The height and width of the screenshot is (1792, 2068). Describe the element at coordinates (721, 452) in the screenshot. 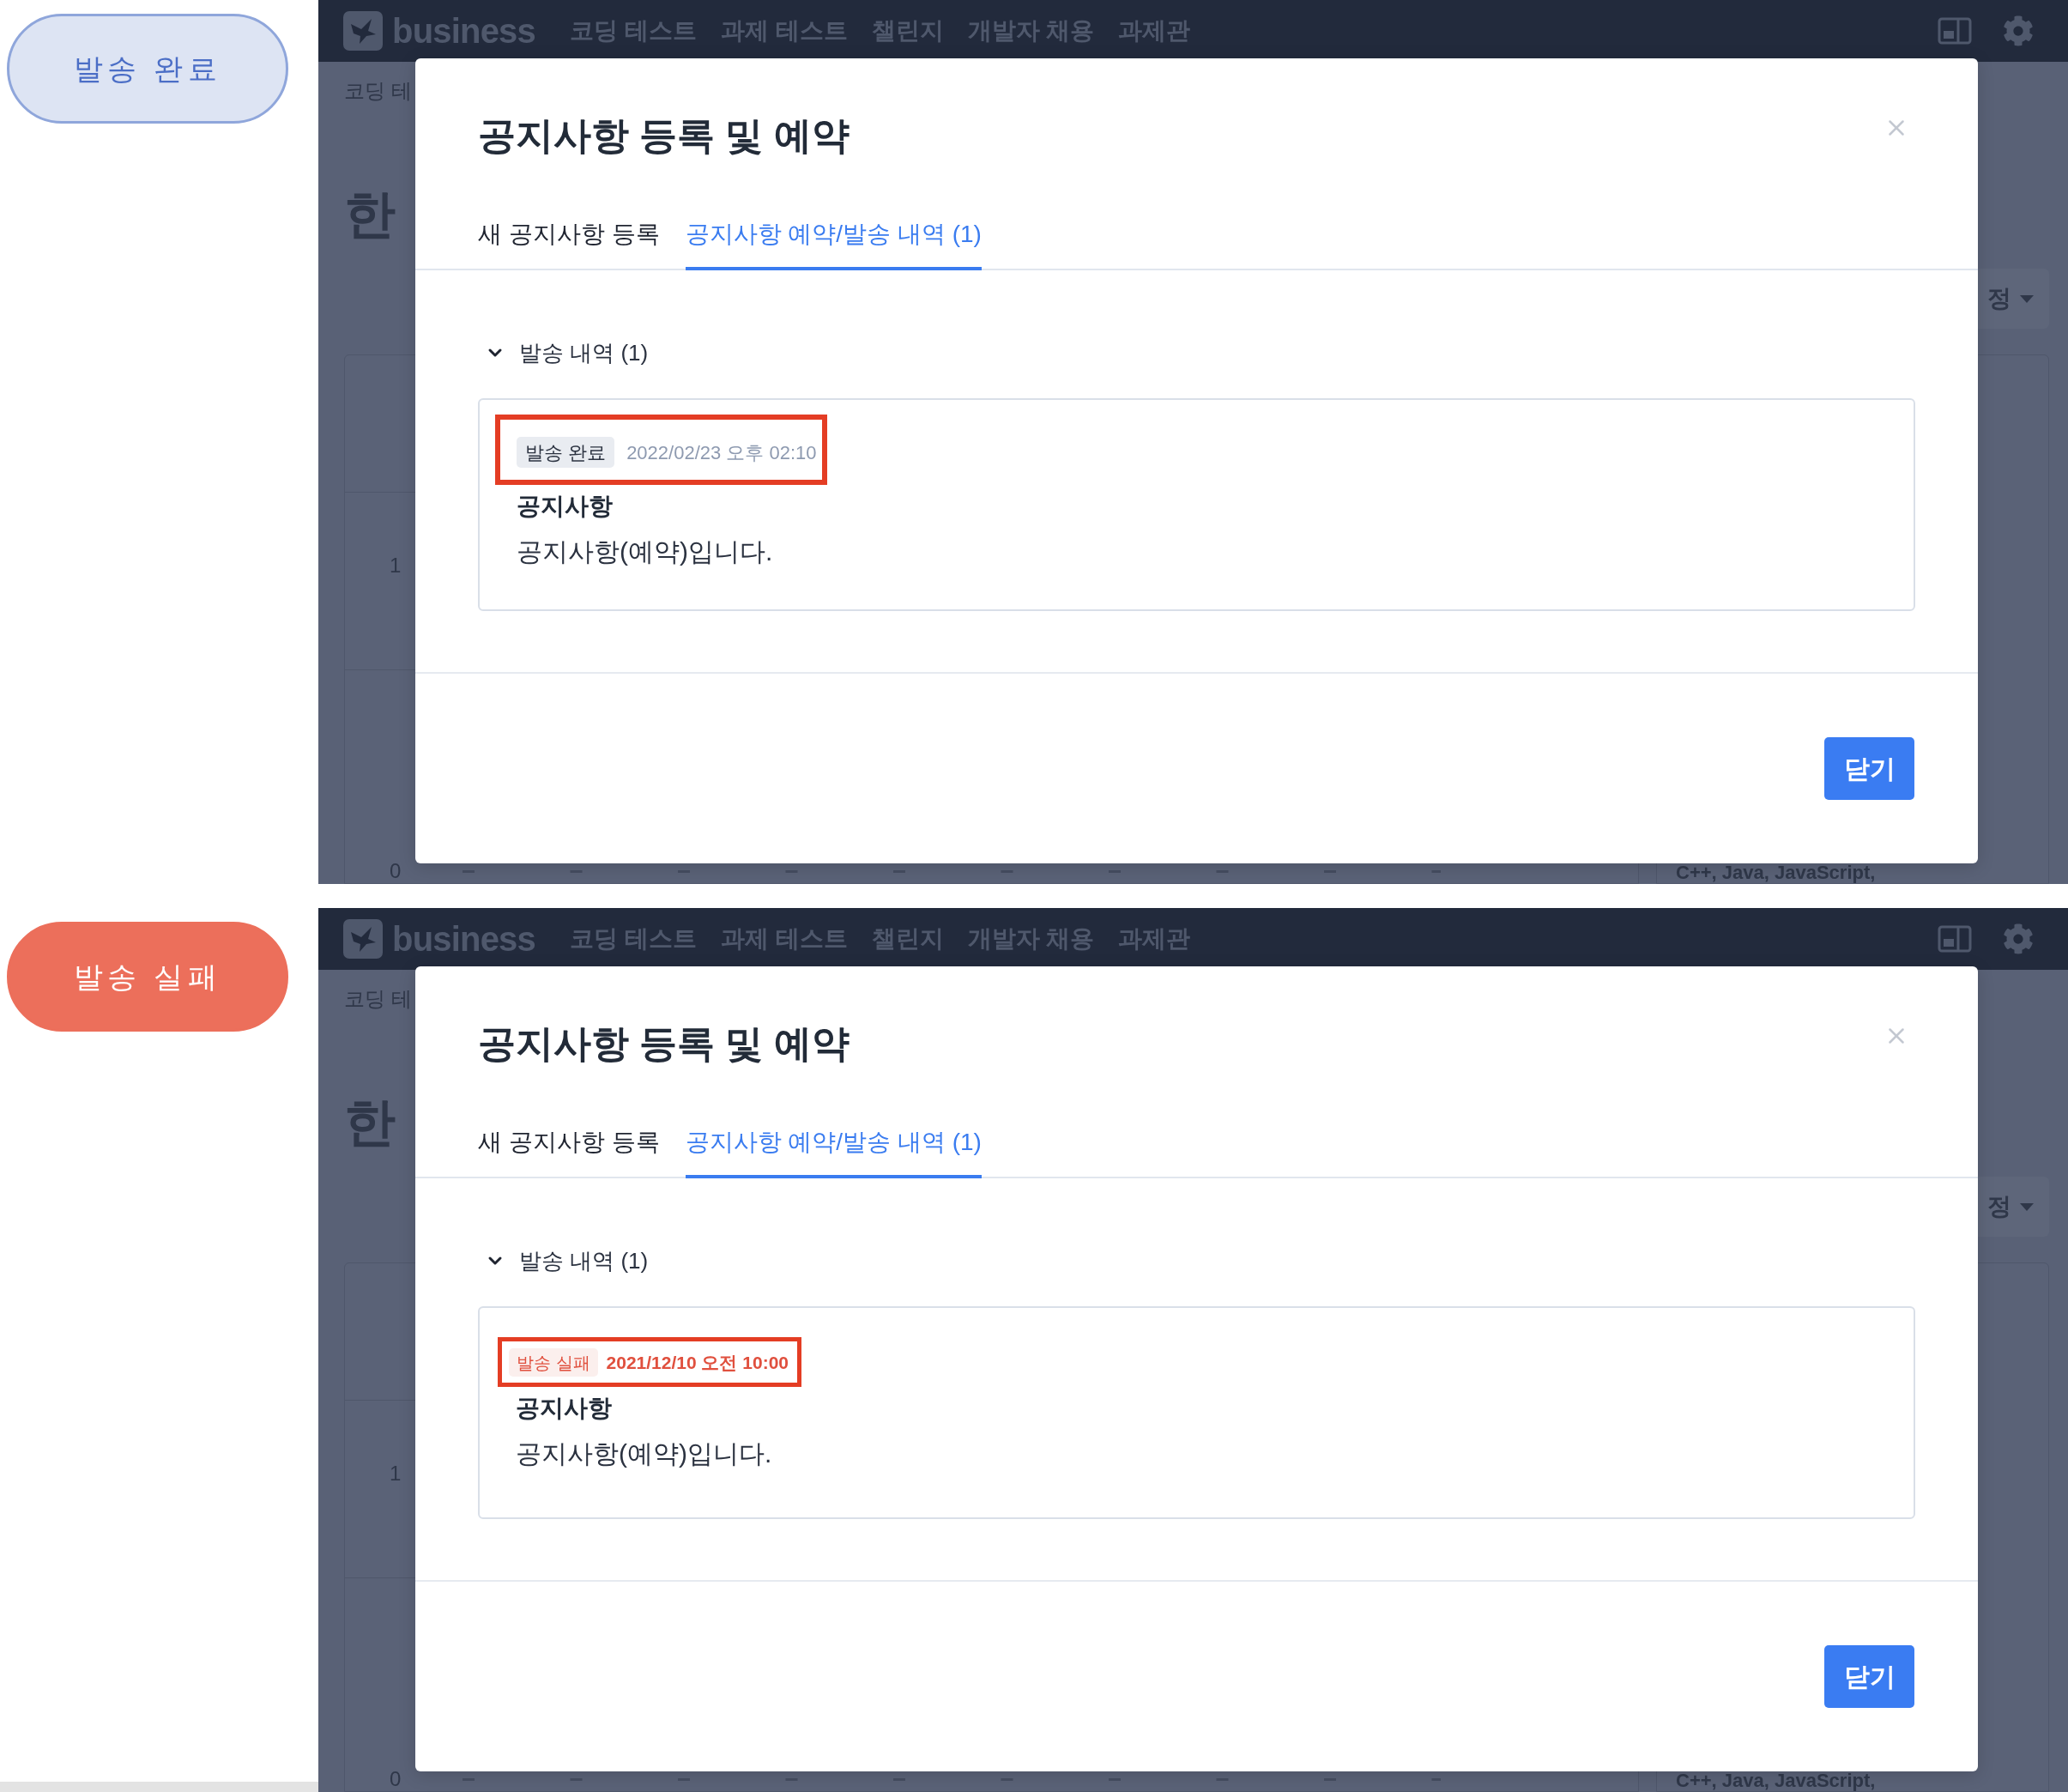

I see `send-time: 2022/02/23 오후 02:10` at that location.